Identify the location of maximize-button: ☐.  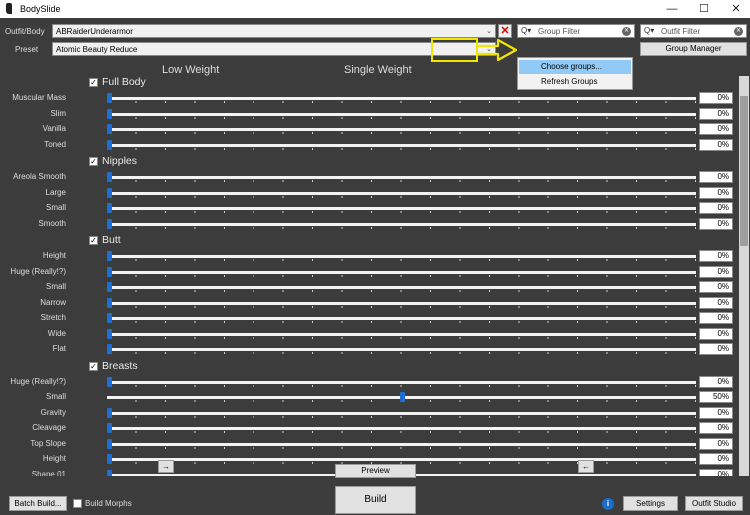
(704, 9).